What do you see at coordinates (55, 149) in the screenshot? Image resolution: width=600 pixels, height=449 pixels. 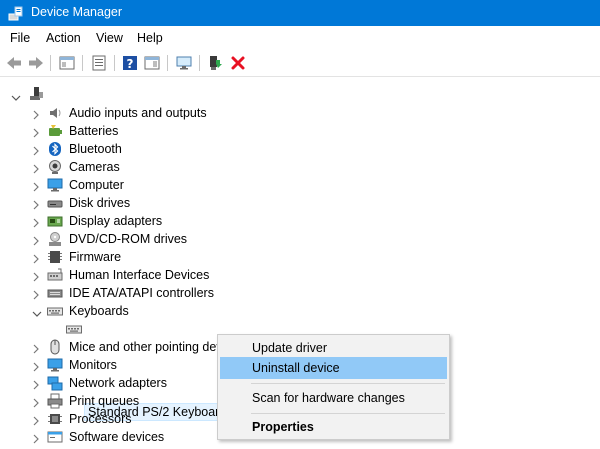 I see `bluetooth-icon` at bounding box center [55, 149].